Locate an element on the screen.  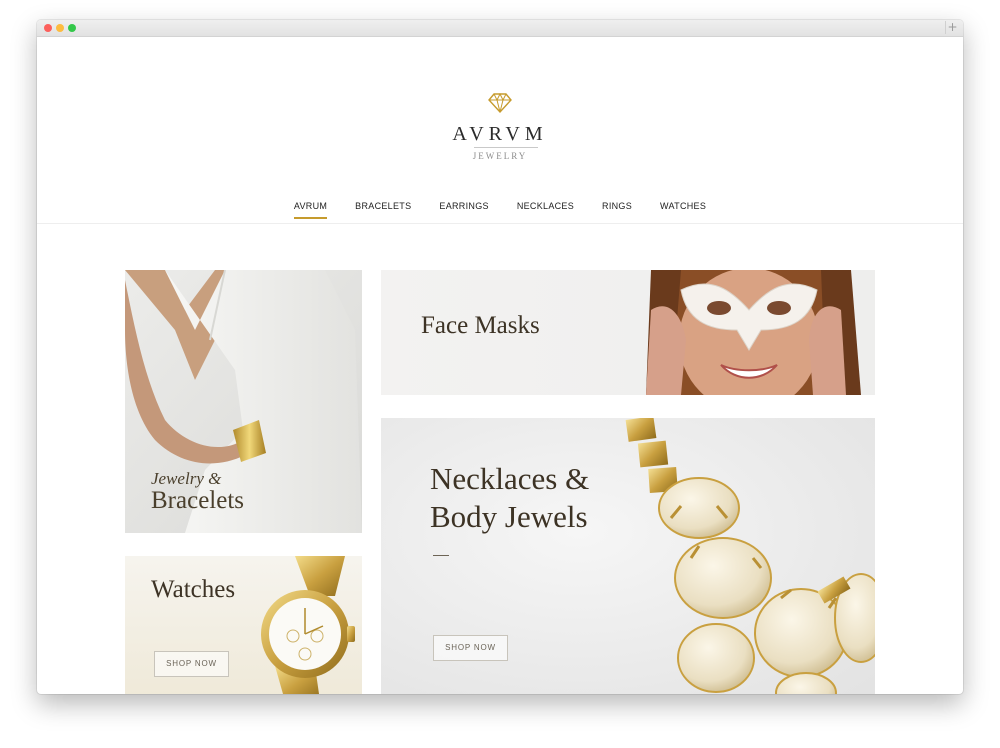
nav-item-necklaces: NECKLACES is located at coordinates (545, 208).